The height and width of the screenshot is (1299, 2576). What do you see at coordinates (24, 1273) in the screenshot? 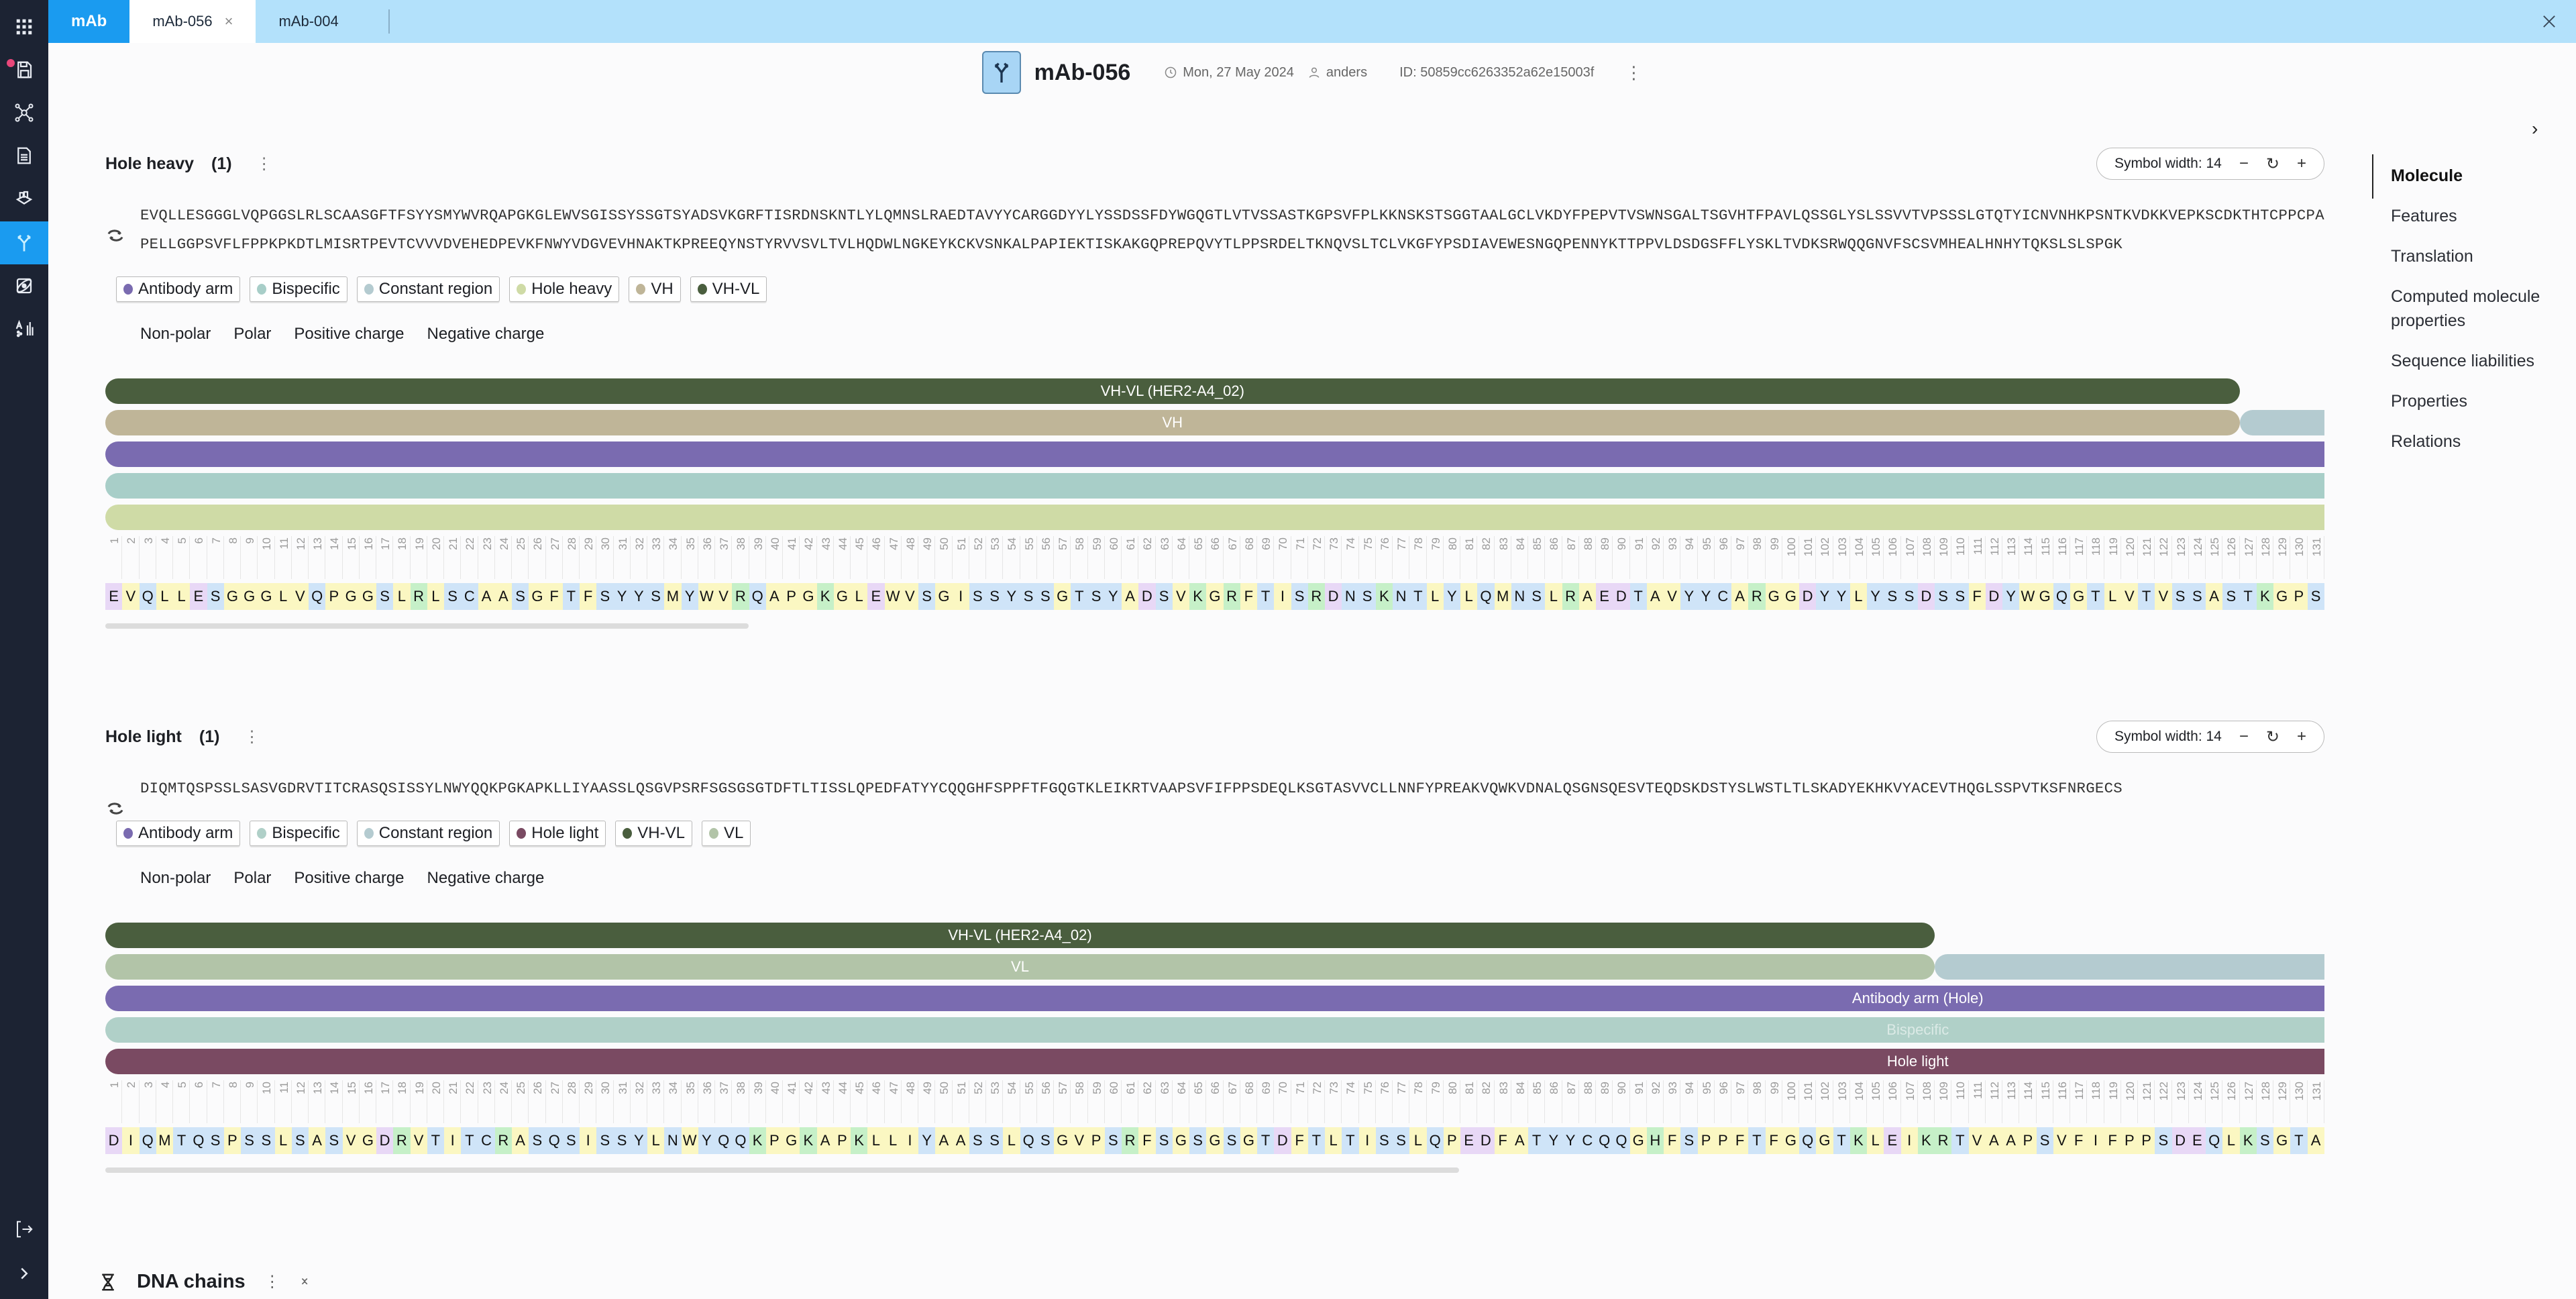
I see `expand-sidebar-button` at bounding box center [24, 1273].